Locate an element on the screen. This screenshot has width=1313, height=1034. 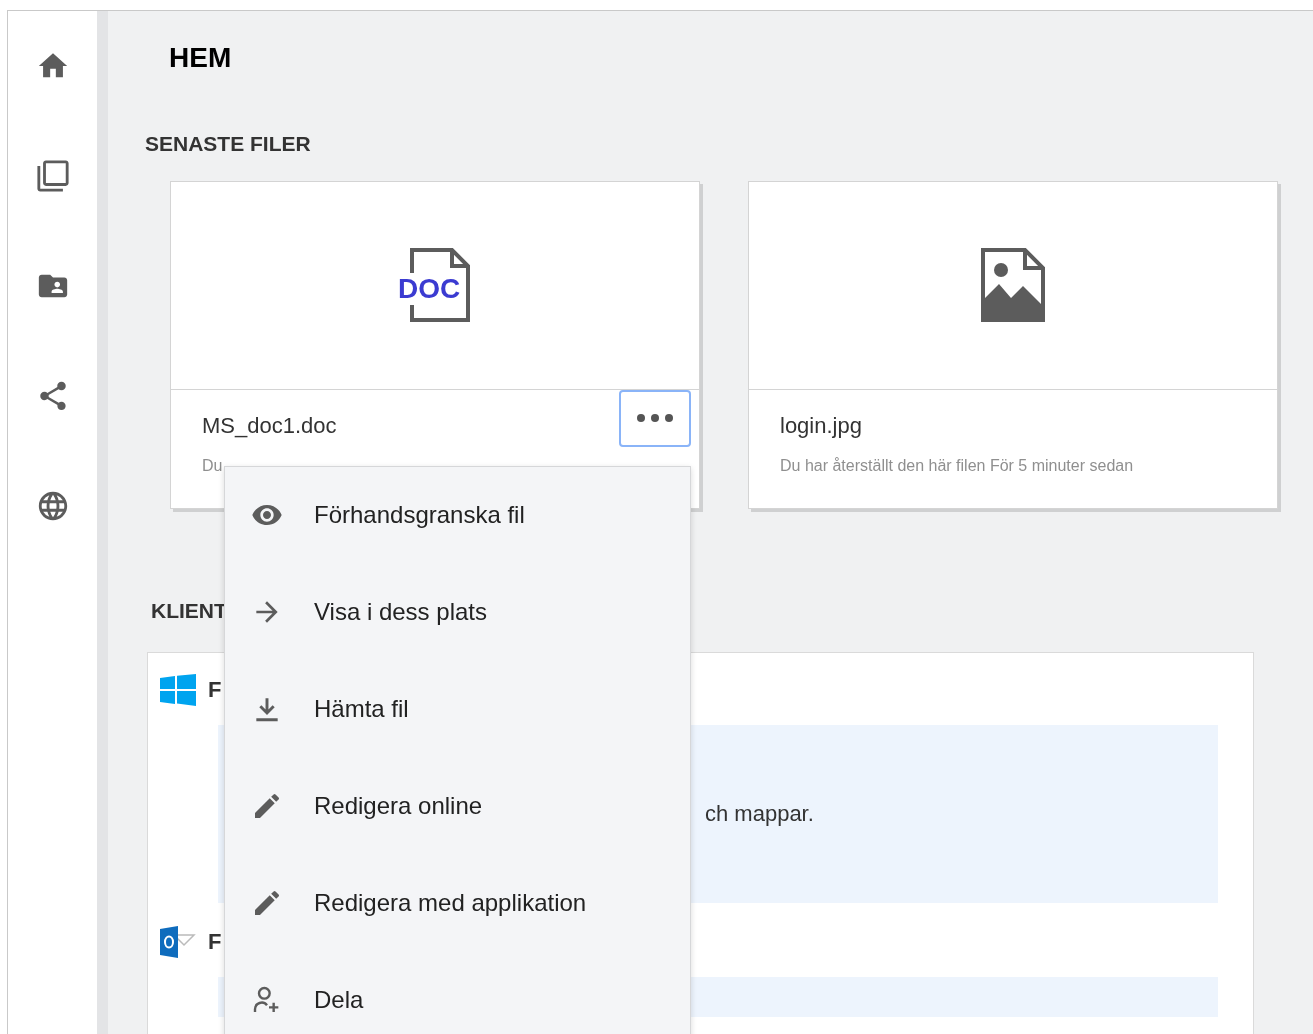
client-description: ch mappar. is located at coordinates (759, 814).